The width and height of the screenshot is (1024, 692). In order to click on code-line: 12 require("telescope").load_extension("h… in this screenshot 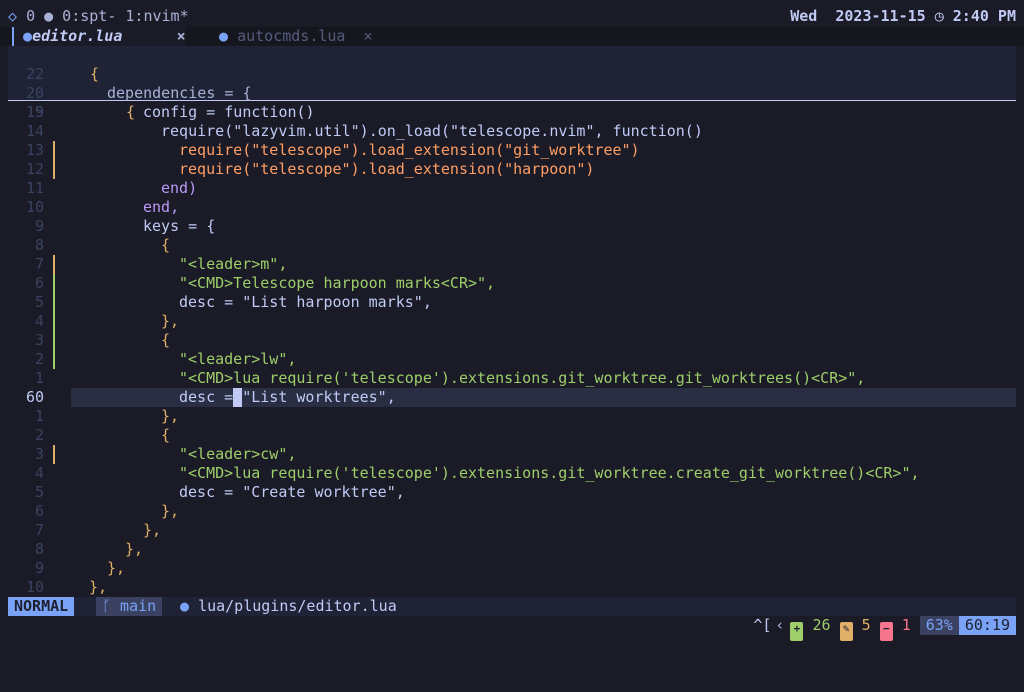, I will do `click(512, 169)`.